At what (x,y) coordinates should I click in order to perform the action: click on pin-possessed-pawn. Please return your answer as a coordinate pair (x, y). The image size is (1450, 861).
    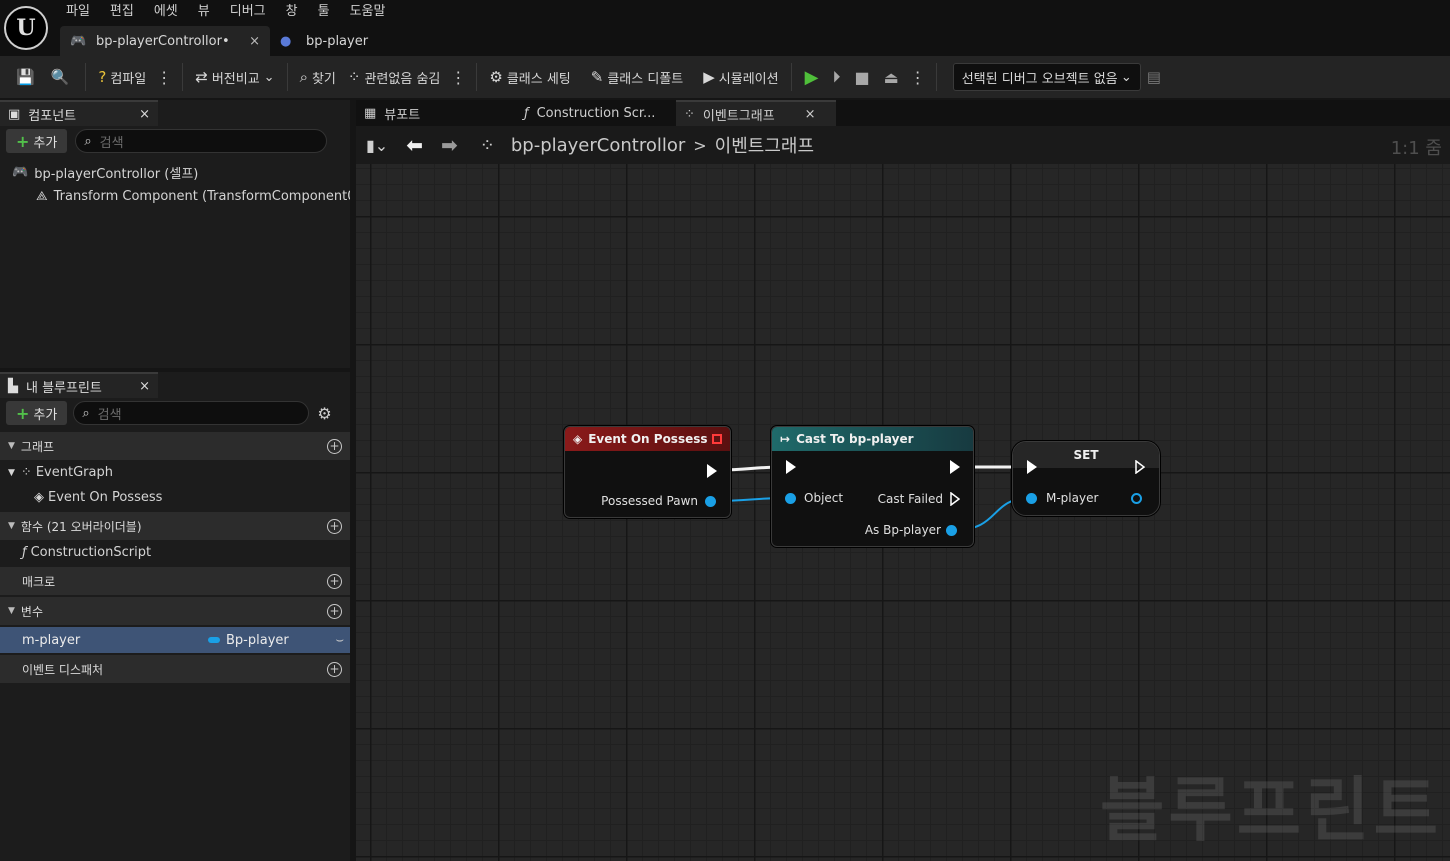
    Looking at the image, I should click on (710, 501).